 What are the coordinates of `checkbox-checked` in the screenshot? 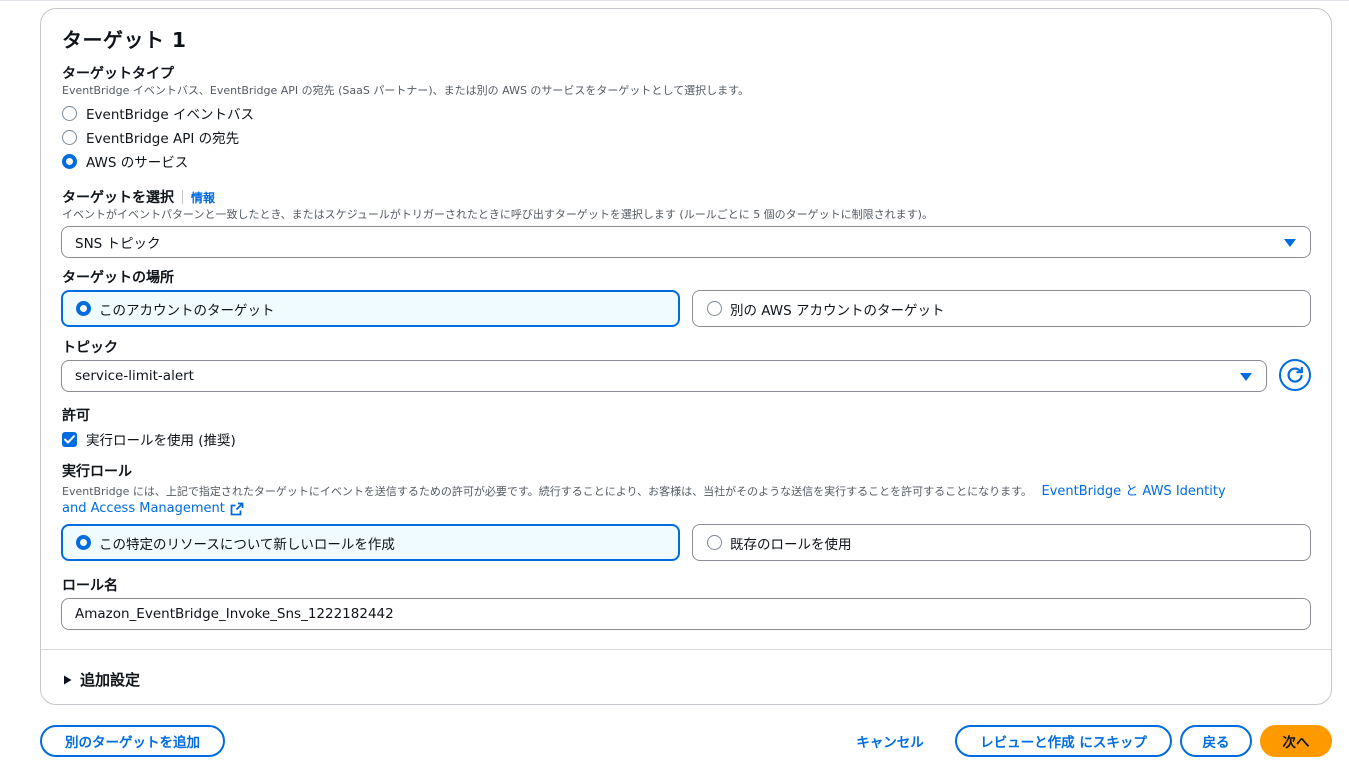 It's located at (69, 439).